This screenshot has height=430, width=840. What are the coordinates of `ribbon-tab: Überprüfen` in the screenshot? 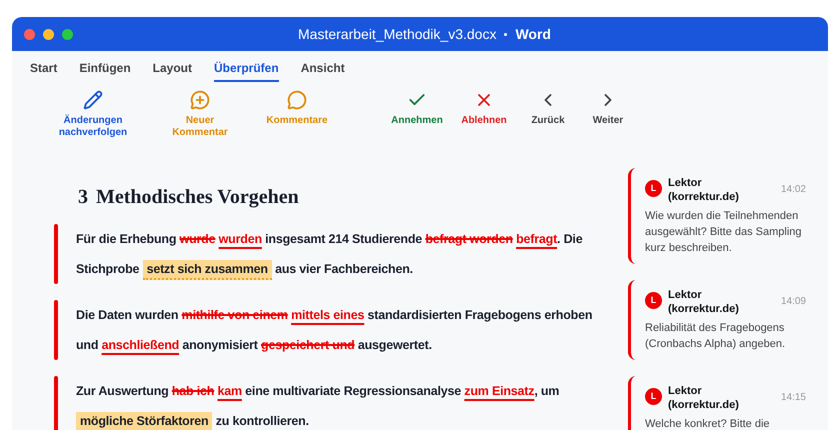 It's located at (246, 70).